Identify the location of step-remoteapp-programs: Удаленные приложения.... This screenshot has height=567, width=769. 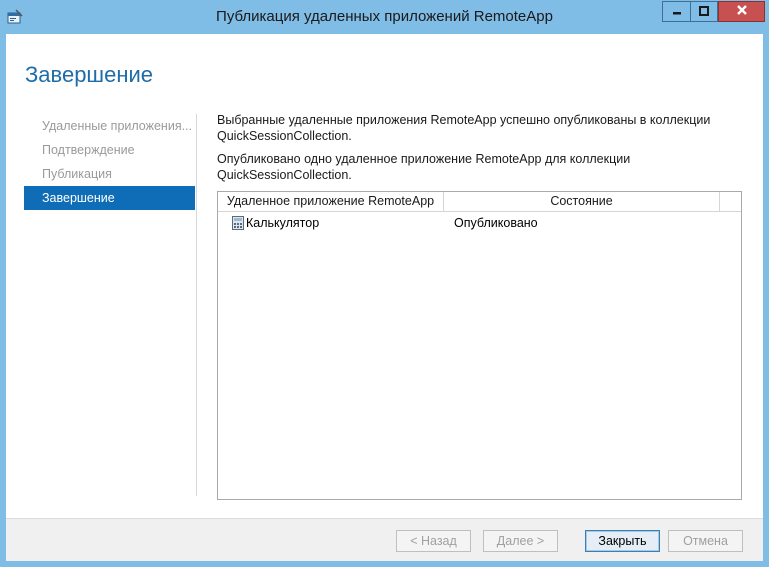
(117, 126).